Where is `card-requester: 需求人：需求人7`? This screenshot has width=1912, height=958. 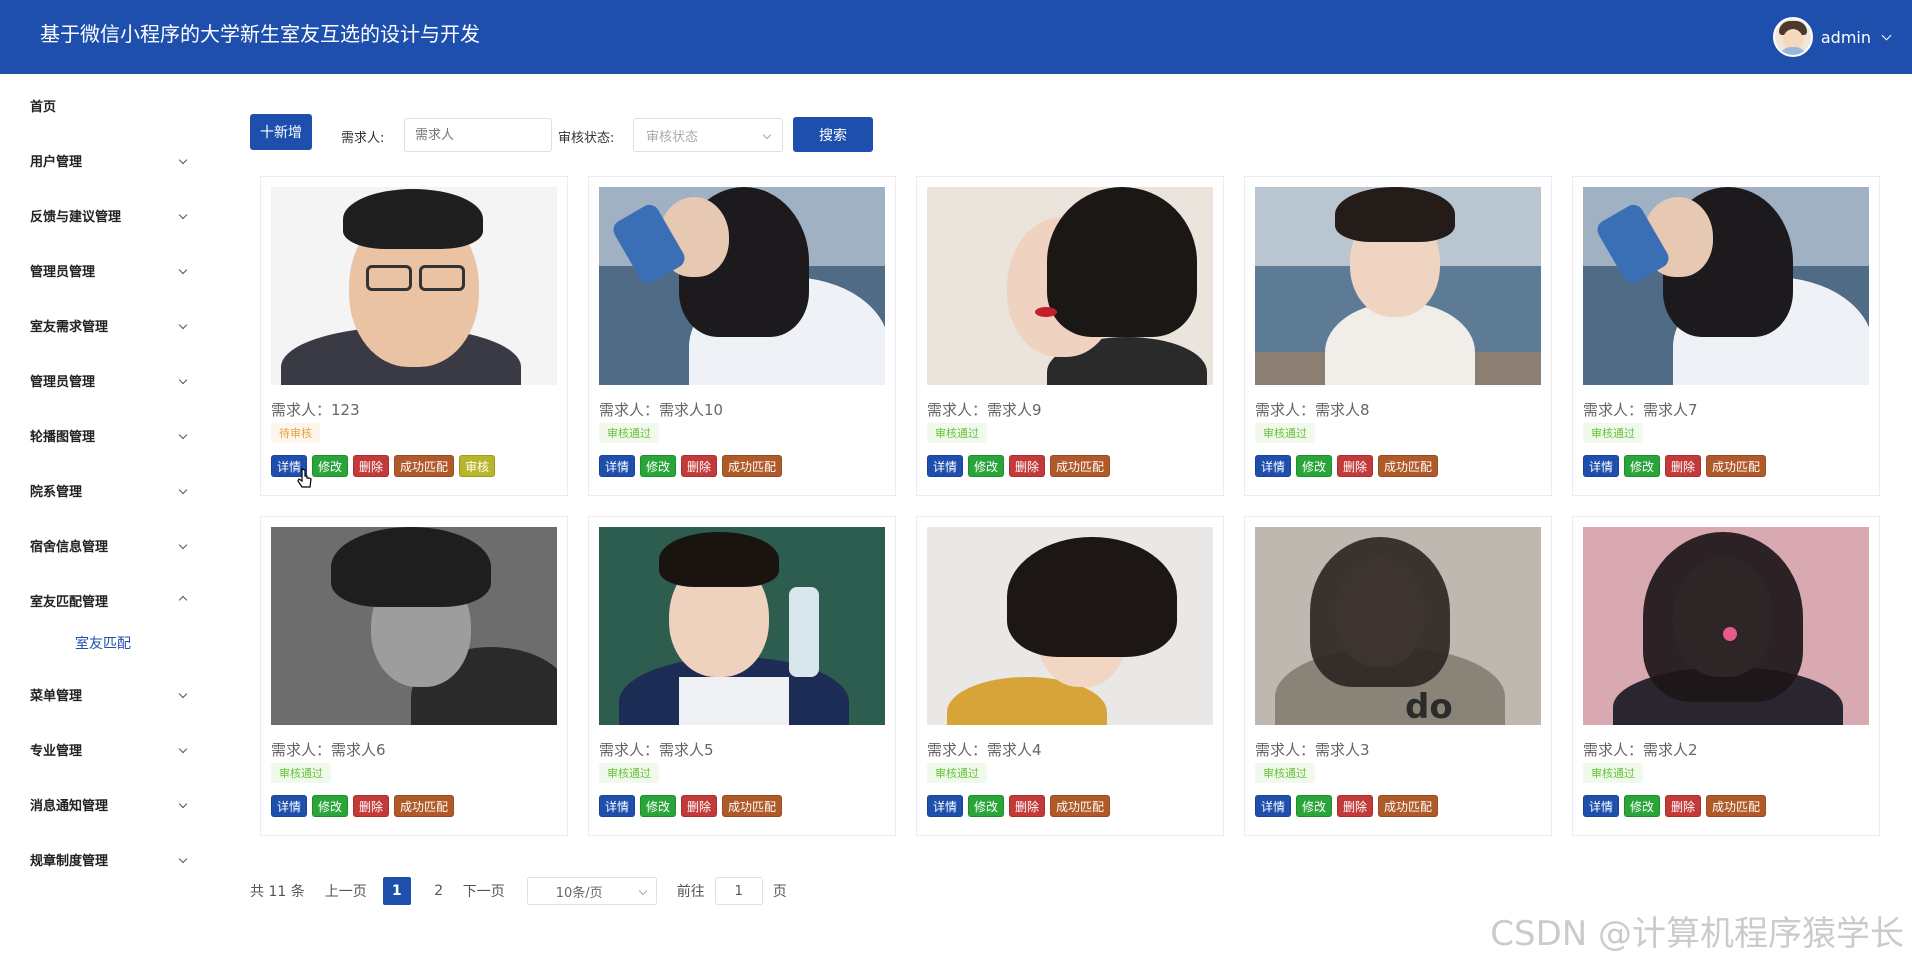
card-requester: 需求人：需求人7 is located at coordinates (1640, 410).